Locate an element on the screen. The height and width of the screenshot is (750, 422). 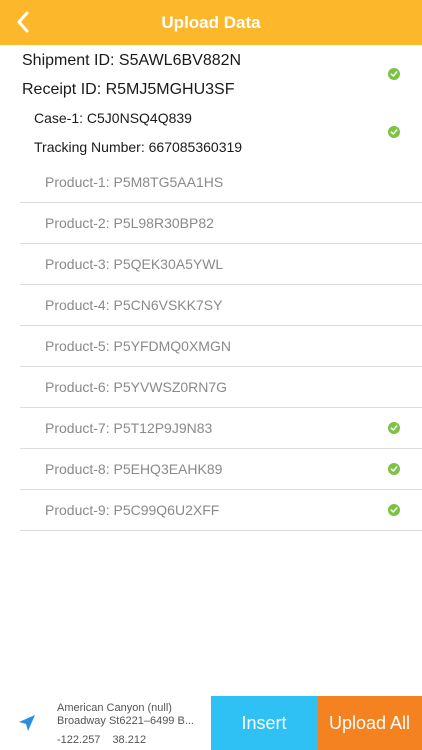
tracking-number: Tracking Number: 667085360319 is located at coordinates (138, 147).